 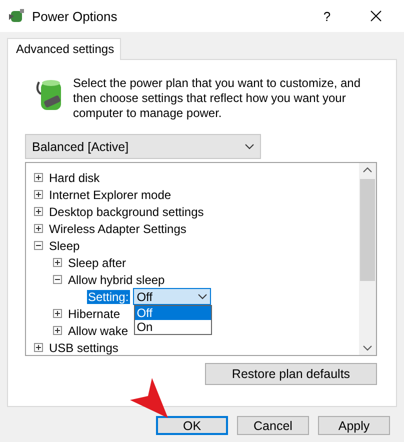 What do you see at coordinates (97, 263) in the screenshot?
I see `tree-item: Sleep after` at bounding box center [97, 263].